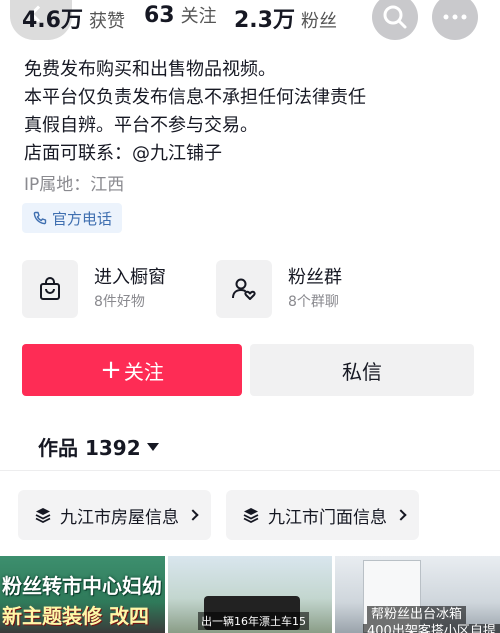  I want to click on video-caption: 400出架客搭小区自提, so click(431, 628).